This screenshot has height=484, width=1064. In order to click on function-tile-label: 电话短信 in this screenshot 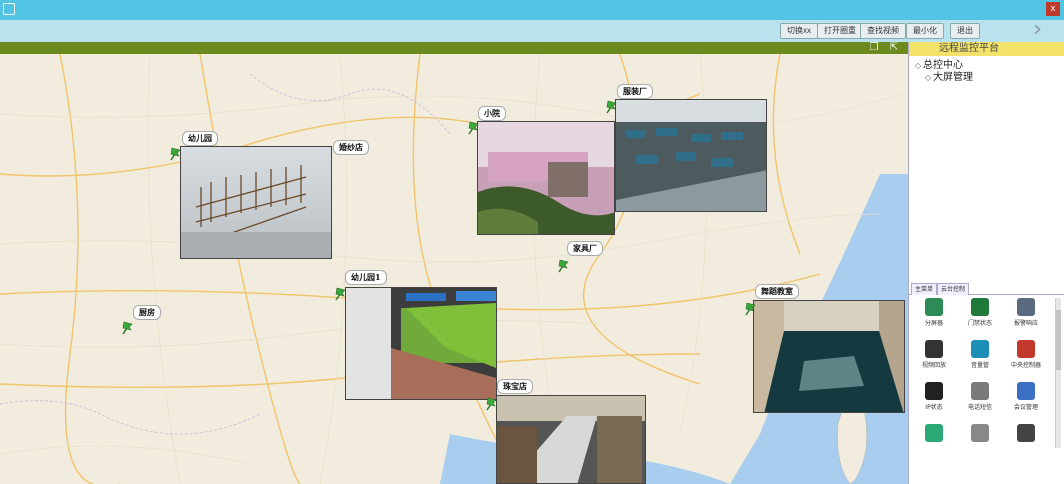, I will do `click(979, 407)`.